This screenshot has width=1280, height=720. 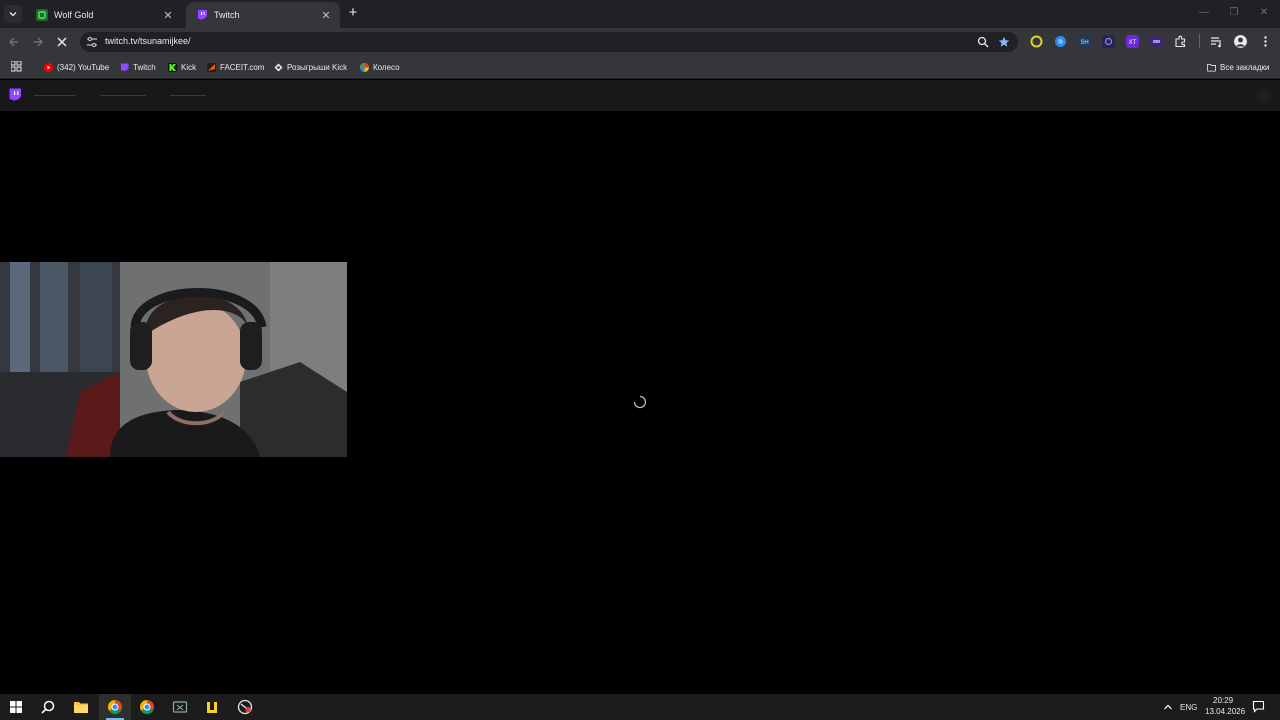 I want to click on streamer-webcam-image, so click(x=173, y=359).